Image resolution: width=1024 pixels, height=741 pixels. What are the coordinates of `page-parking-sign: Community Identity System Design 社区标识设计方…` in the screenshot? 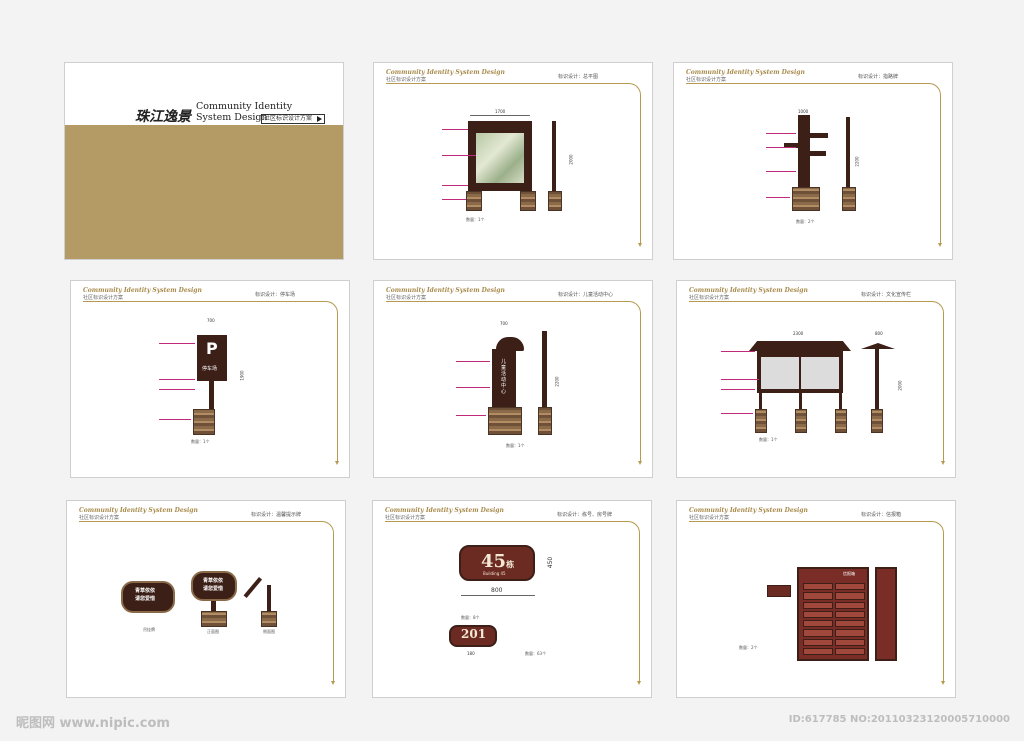 It's located at (210, 379).